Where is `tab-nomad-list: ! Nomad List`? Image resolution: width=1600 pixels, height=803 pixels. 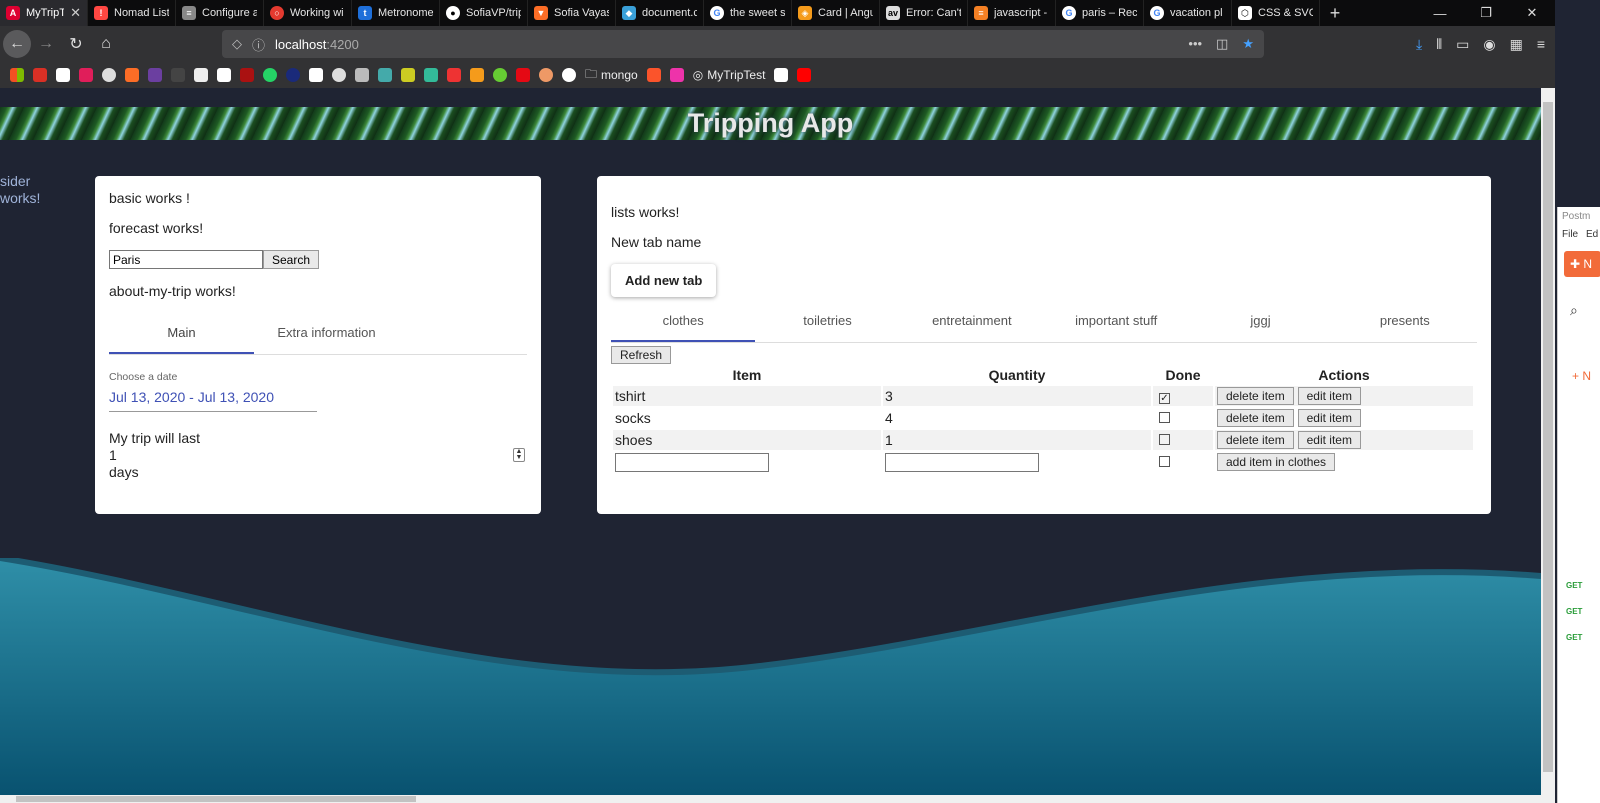 tab-nomad-list: ! Nomad List is located at coordinates (132, 13).